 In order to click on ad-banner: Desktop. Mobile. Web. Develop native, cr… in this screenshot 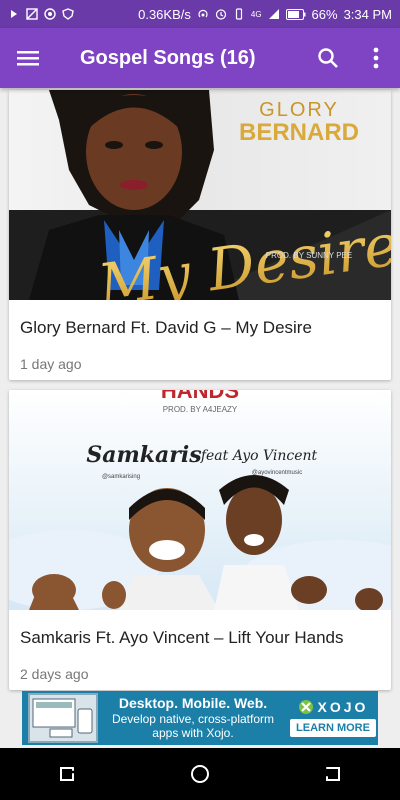, I will do `click(200, 718)`.